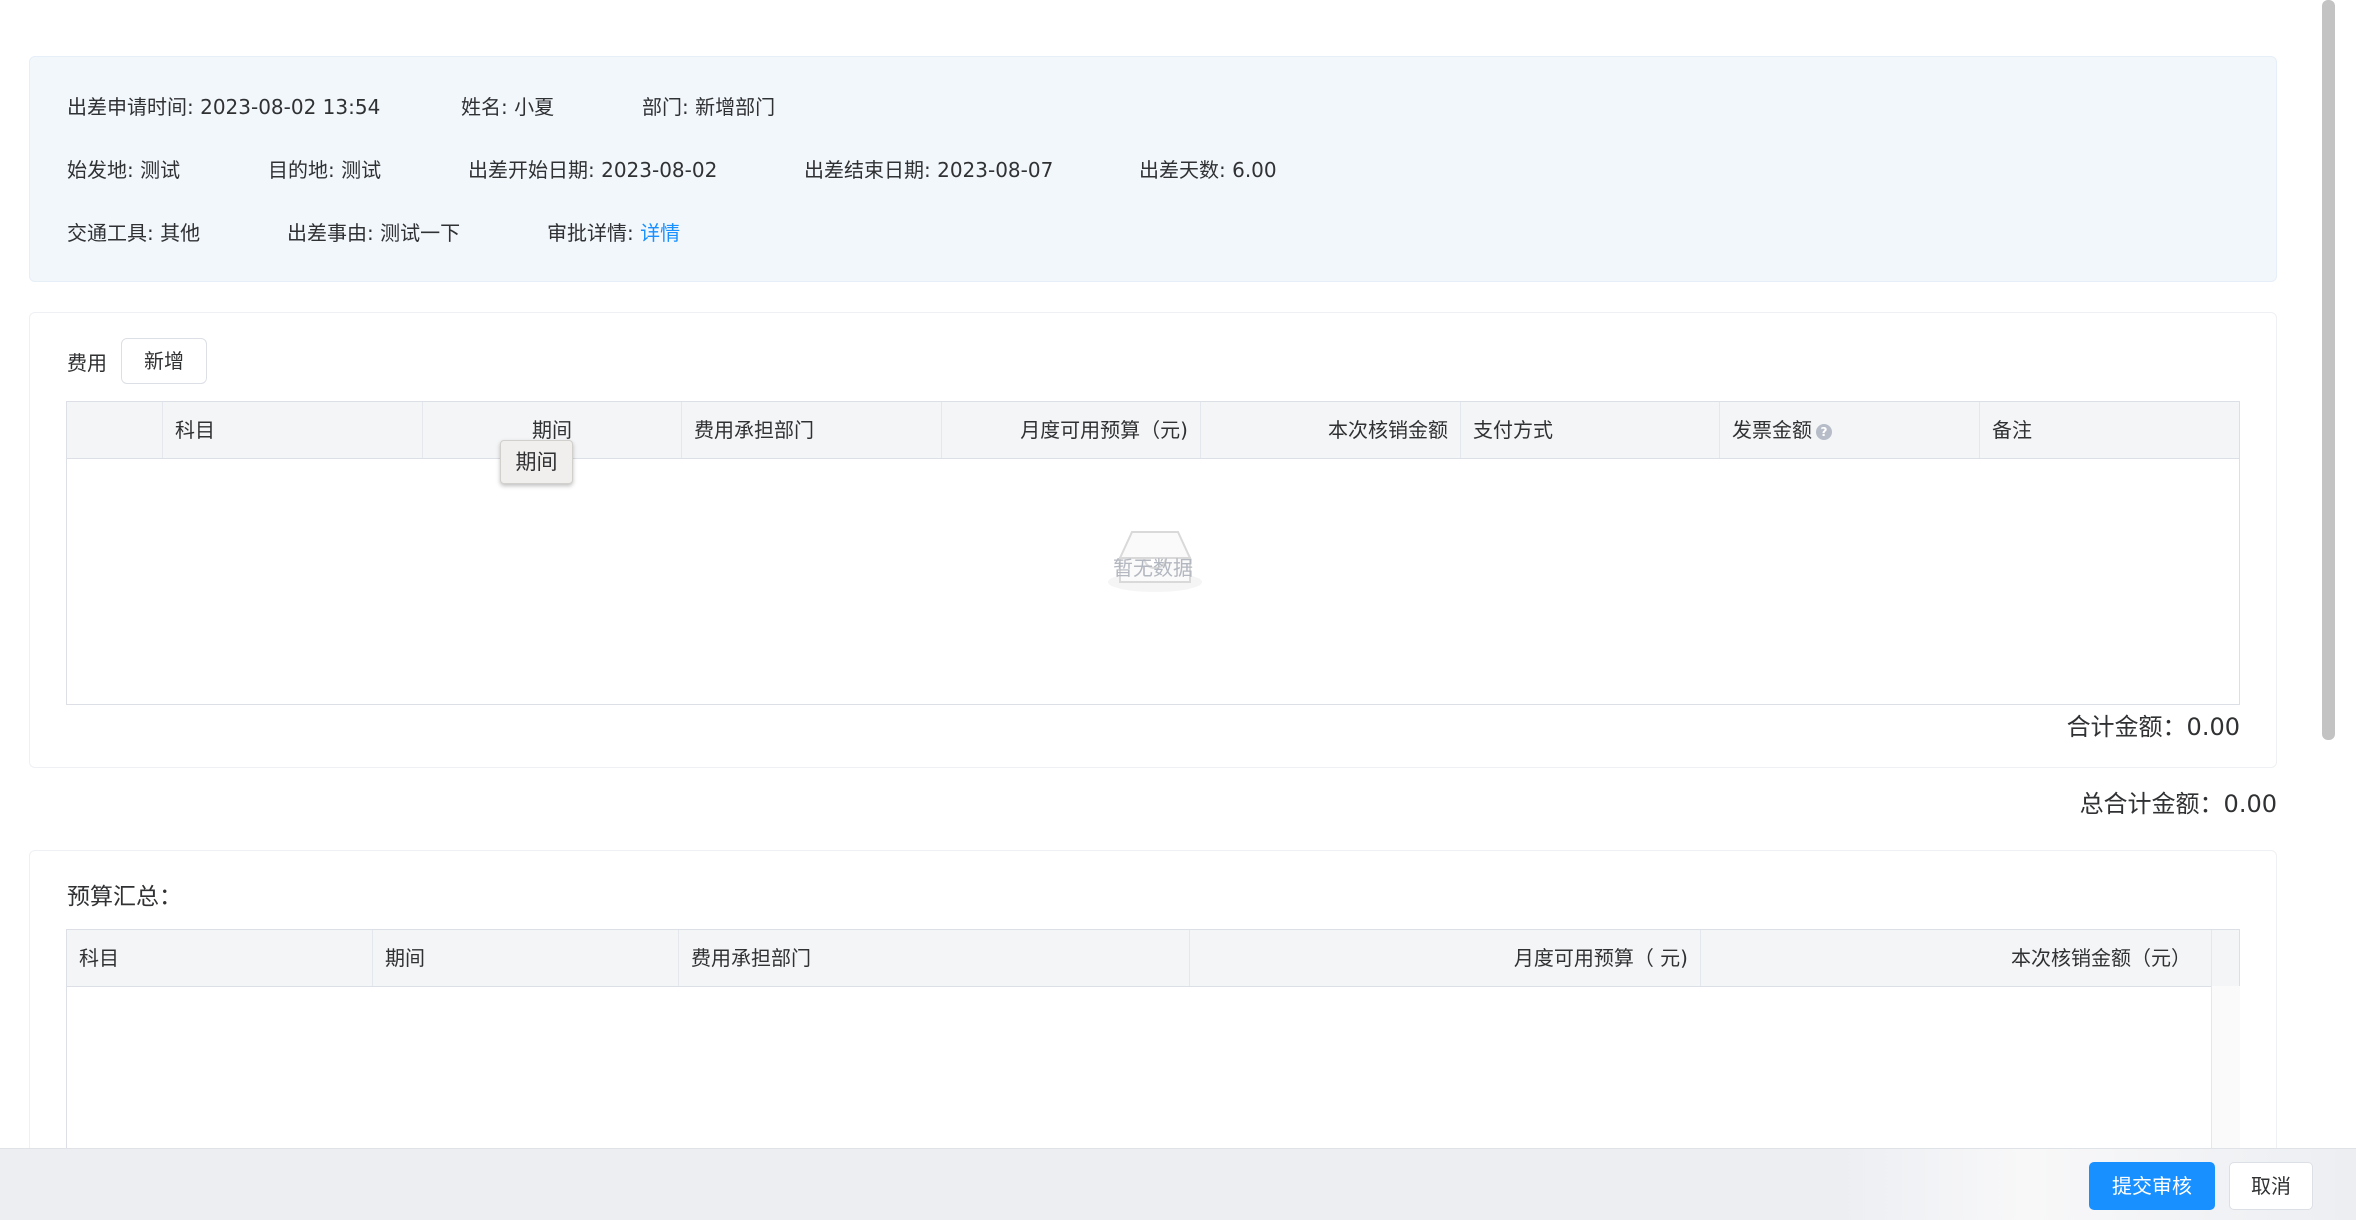 This screenshot has height=1220, width=2356. I want to click on expense-col-writeoff-amount: 本次核销金额, so click(1331, 430).